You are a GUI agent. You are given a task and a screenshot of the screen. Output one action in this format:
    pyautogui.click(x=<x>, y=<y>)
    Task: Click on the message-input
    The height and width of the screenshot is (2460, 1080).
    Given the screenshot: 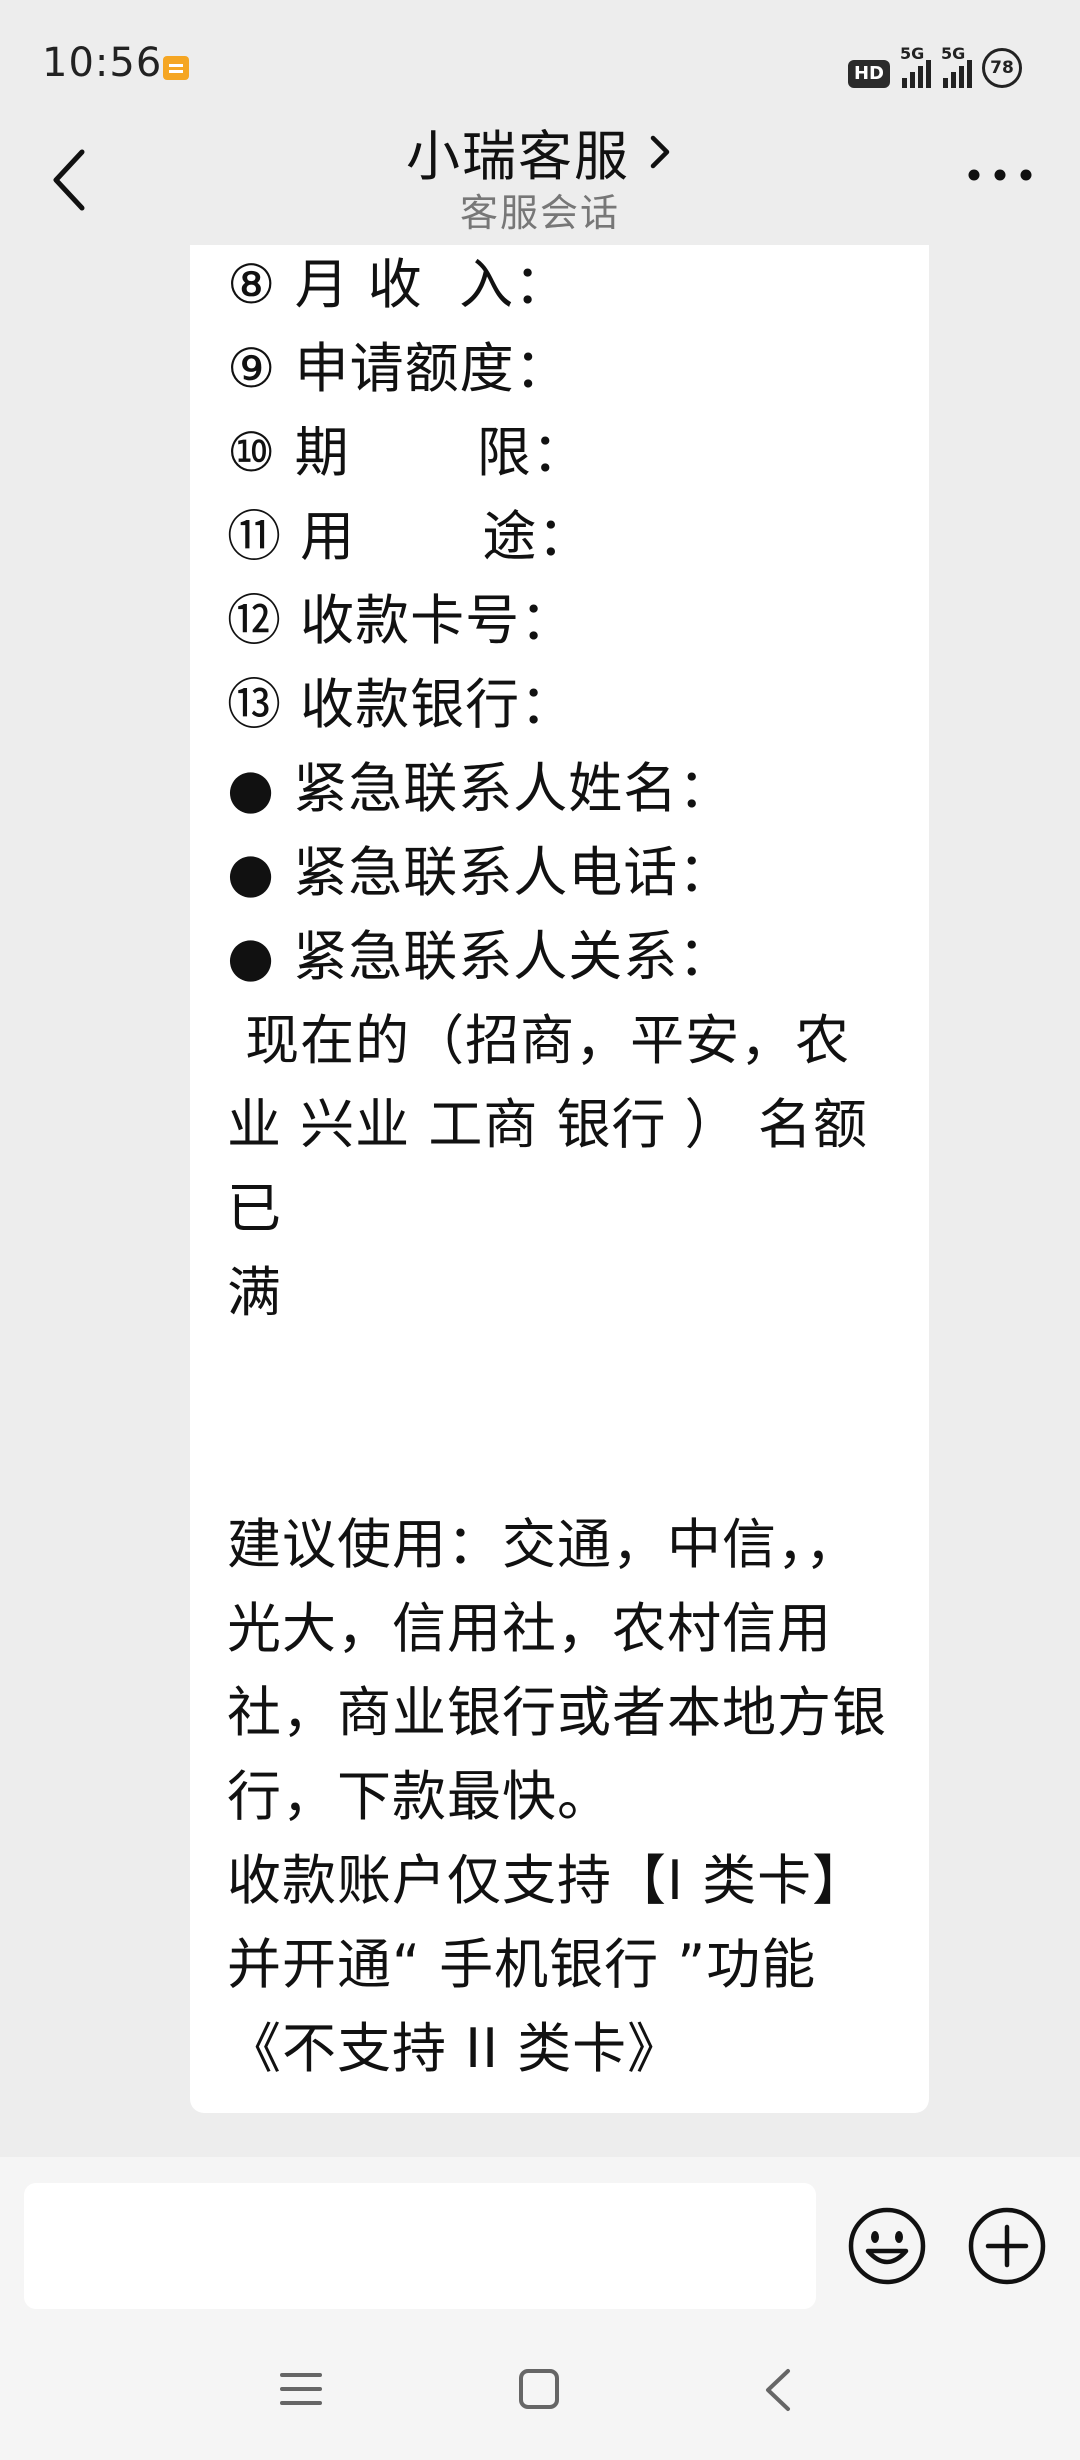 What is the action you would take?
    pyautogui.click(x=420, y=2246)
    